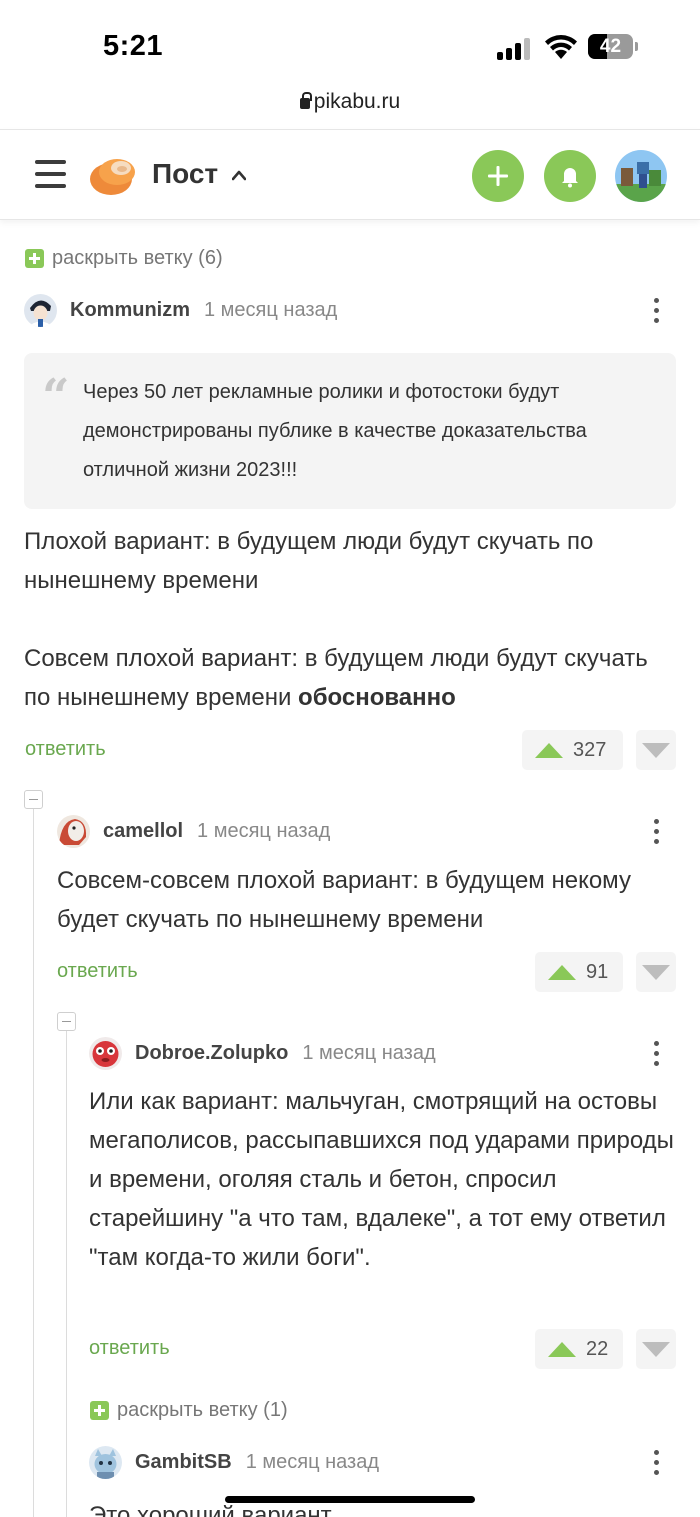  I want to click on rating-count: 22, so click(597, 1348).